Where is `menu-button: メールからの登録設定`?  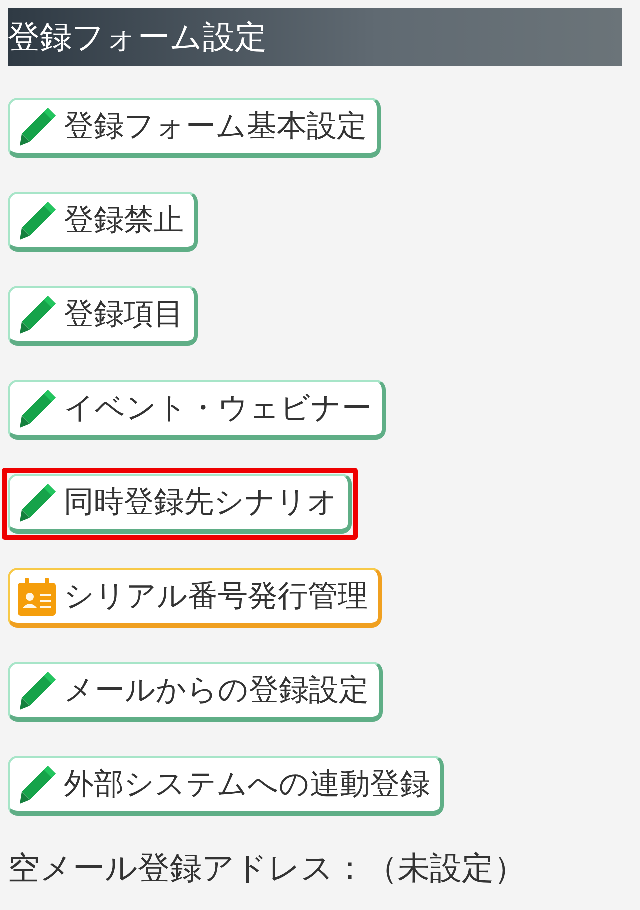 menu-button: メールからの登録設定 is located at coordinates (195, 692).